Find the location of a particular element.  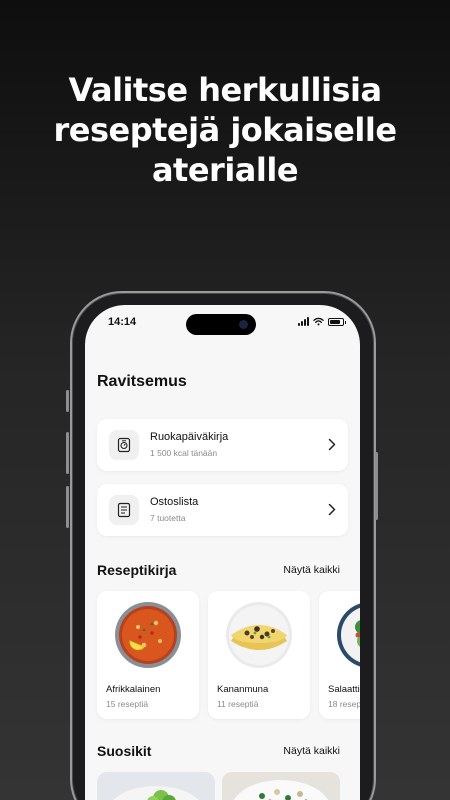

recipes-show-all-link: Näytä kaikki is located at coordinates (311, 570).